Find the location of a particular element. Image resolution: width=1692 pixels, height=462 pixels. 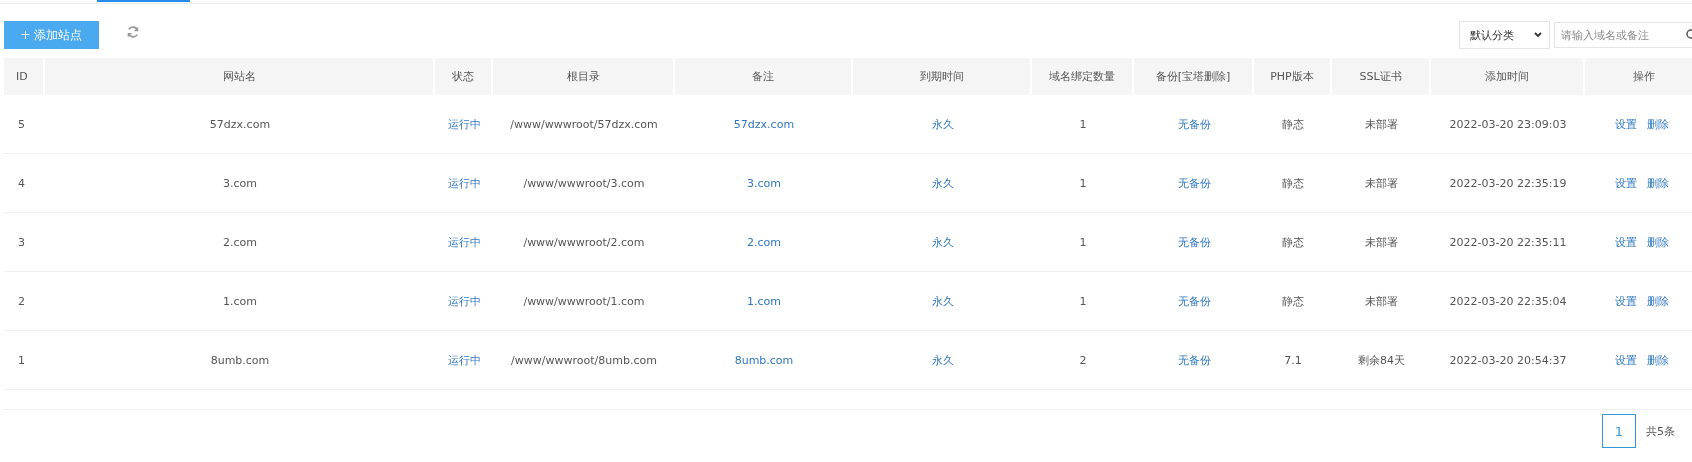

added-time-cell: 2022-03-20 22:35:19 is located at coordinates (1508, 183).